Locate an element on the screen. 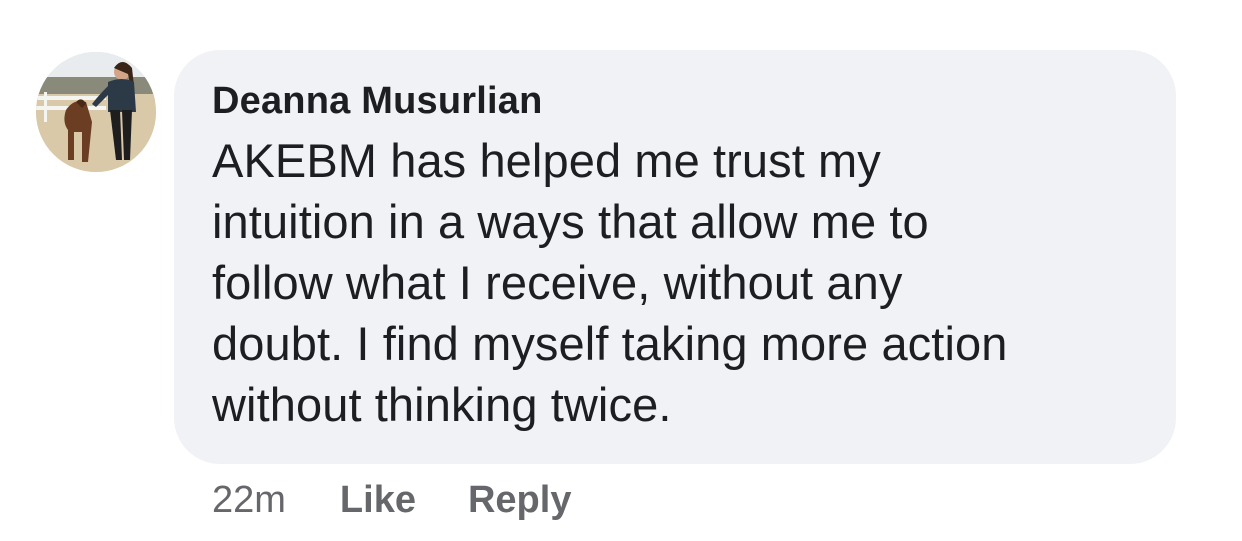 Image resolution: width=1242 pixels, height=541 pixels. avatar-photo is located at coordinates (96, 112).